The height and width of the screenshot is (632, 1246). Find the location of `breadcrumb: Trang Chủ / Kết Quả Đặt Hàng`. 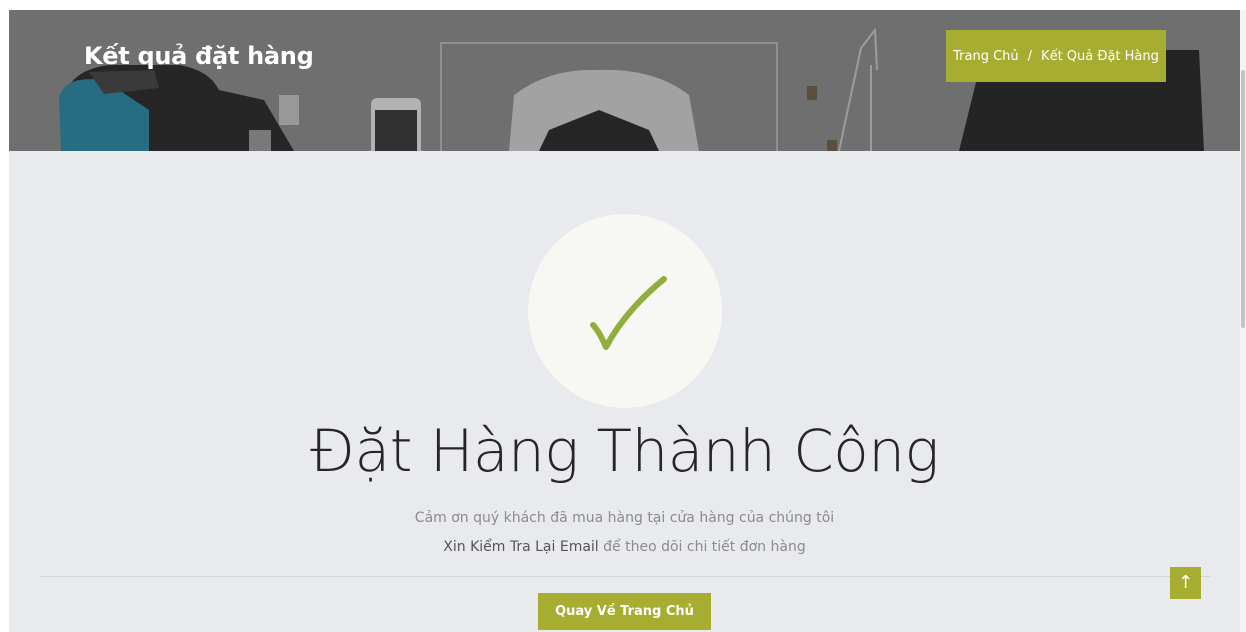

breadcrumb: Trang Chủ / Kết Quả Đặt Hàng is located at coordinates (1056, 56).